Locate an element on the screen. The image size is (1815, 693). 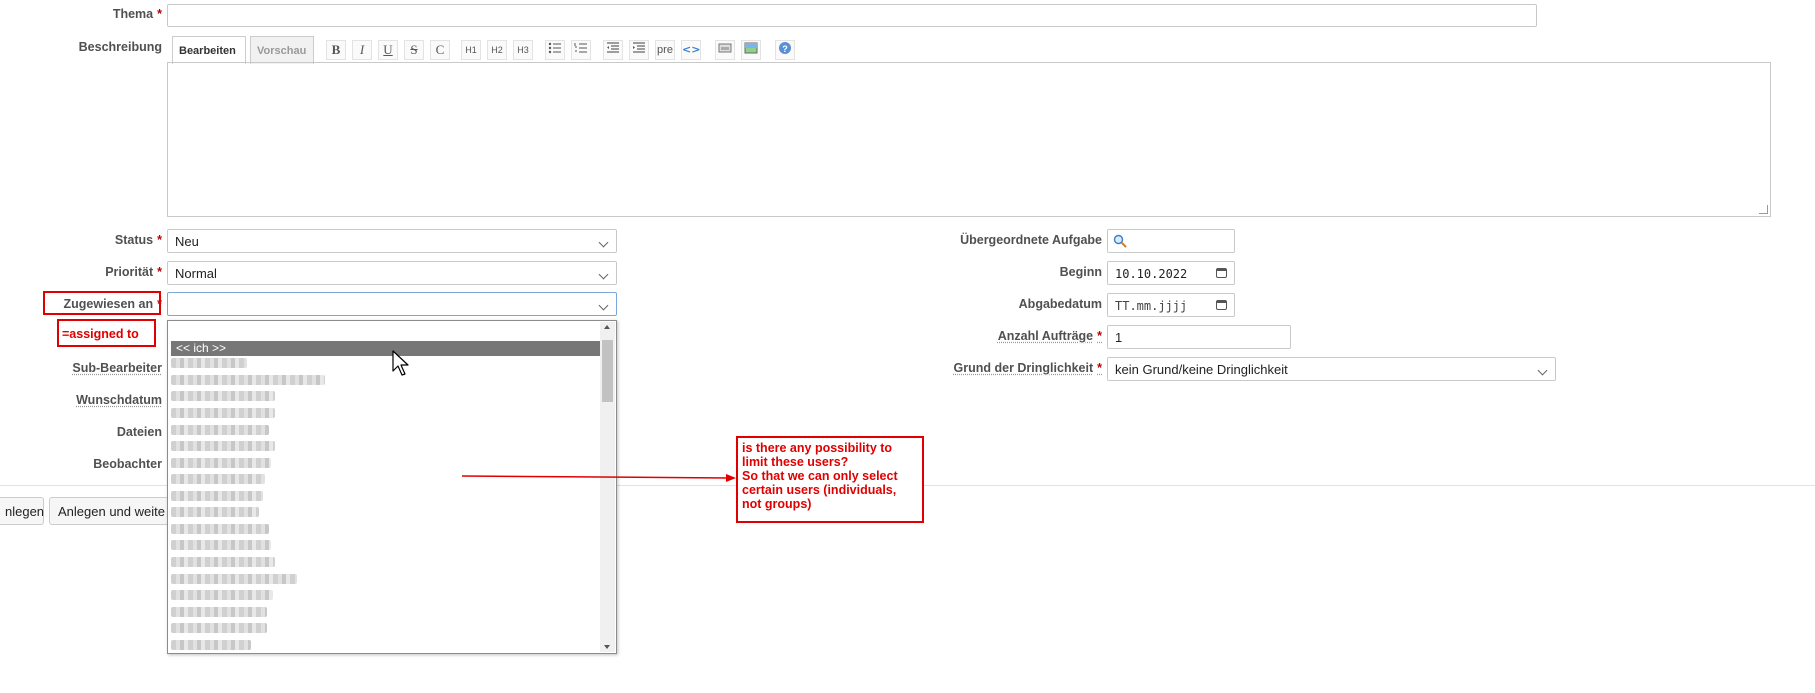
subject-label: Thema * is located at coordinates (137, 14).